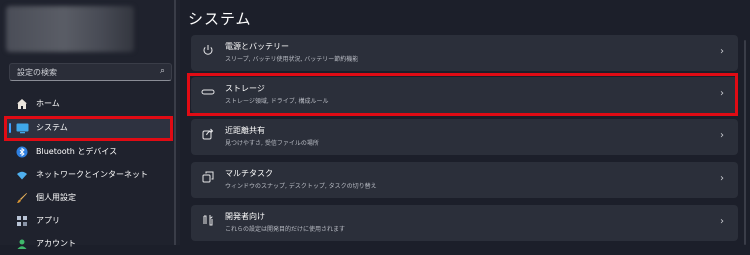 Image resolution: width=750 pixels, height=255 pixels. What do you see at coordinates (22, 175) in the screenshot?
I see `wifi-icon` at bounding box center [22, 175].